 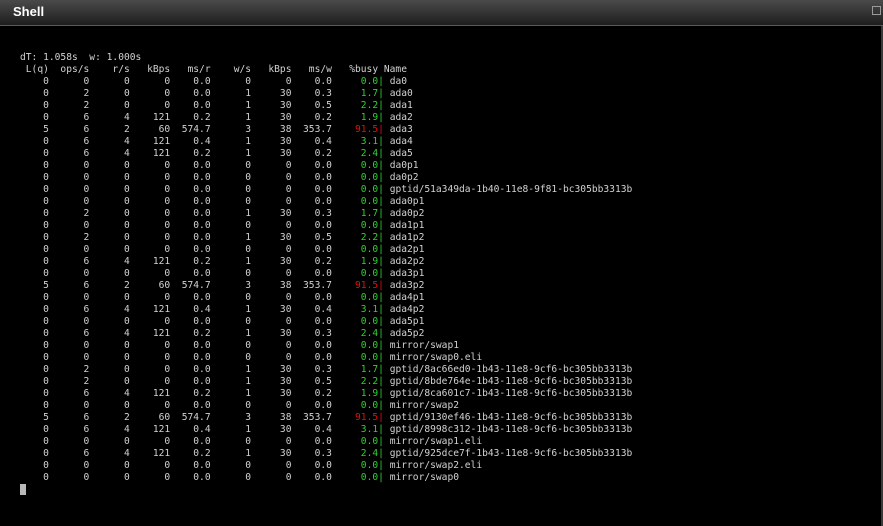 I want to click on row-stats: 0 2 0 0 0.0 1 30 0.5, so click(x=176, y=105).